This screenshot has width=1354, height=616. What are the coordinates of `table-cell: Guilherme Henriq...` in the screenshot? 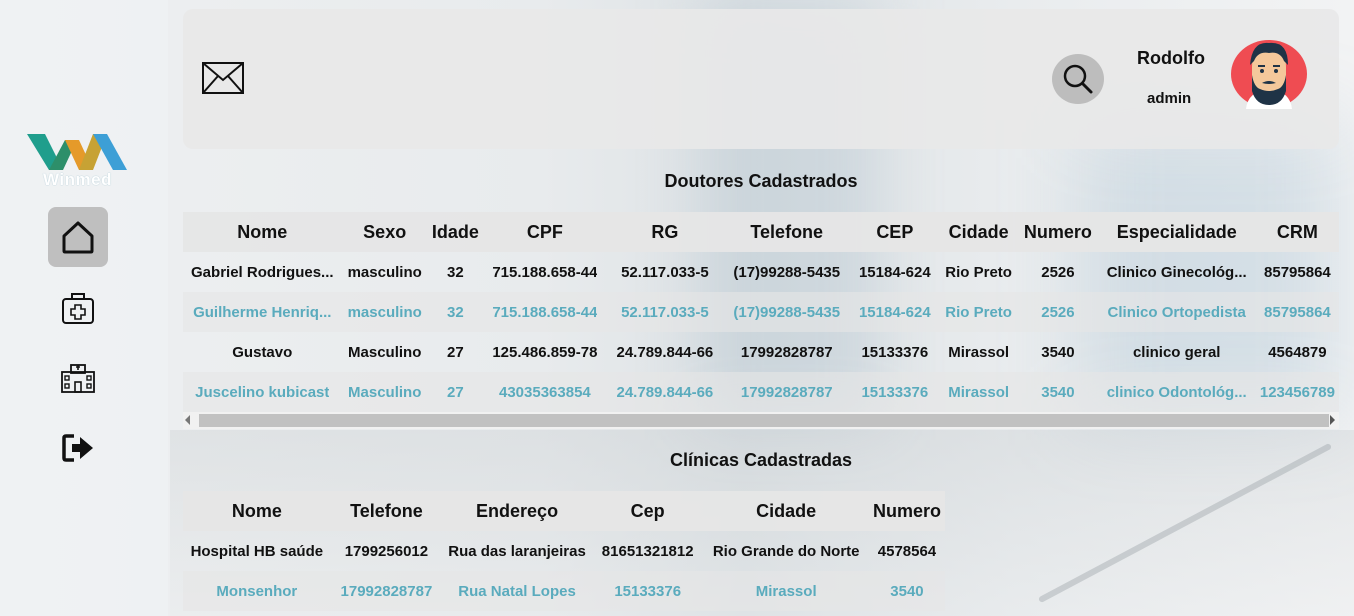 It's located at (262, 312).